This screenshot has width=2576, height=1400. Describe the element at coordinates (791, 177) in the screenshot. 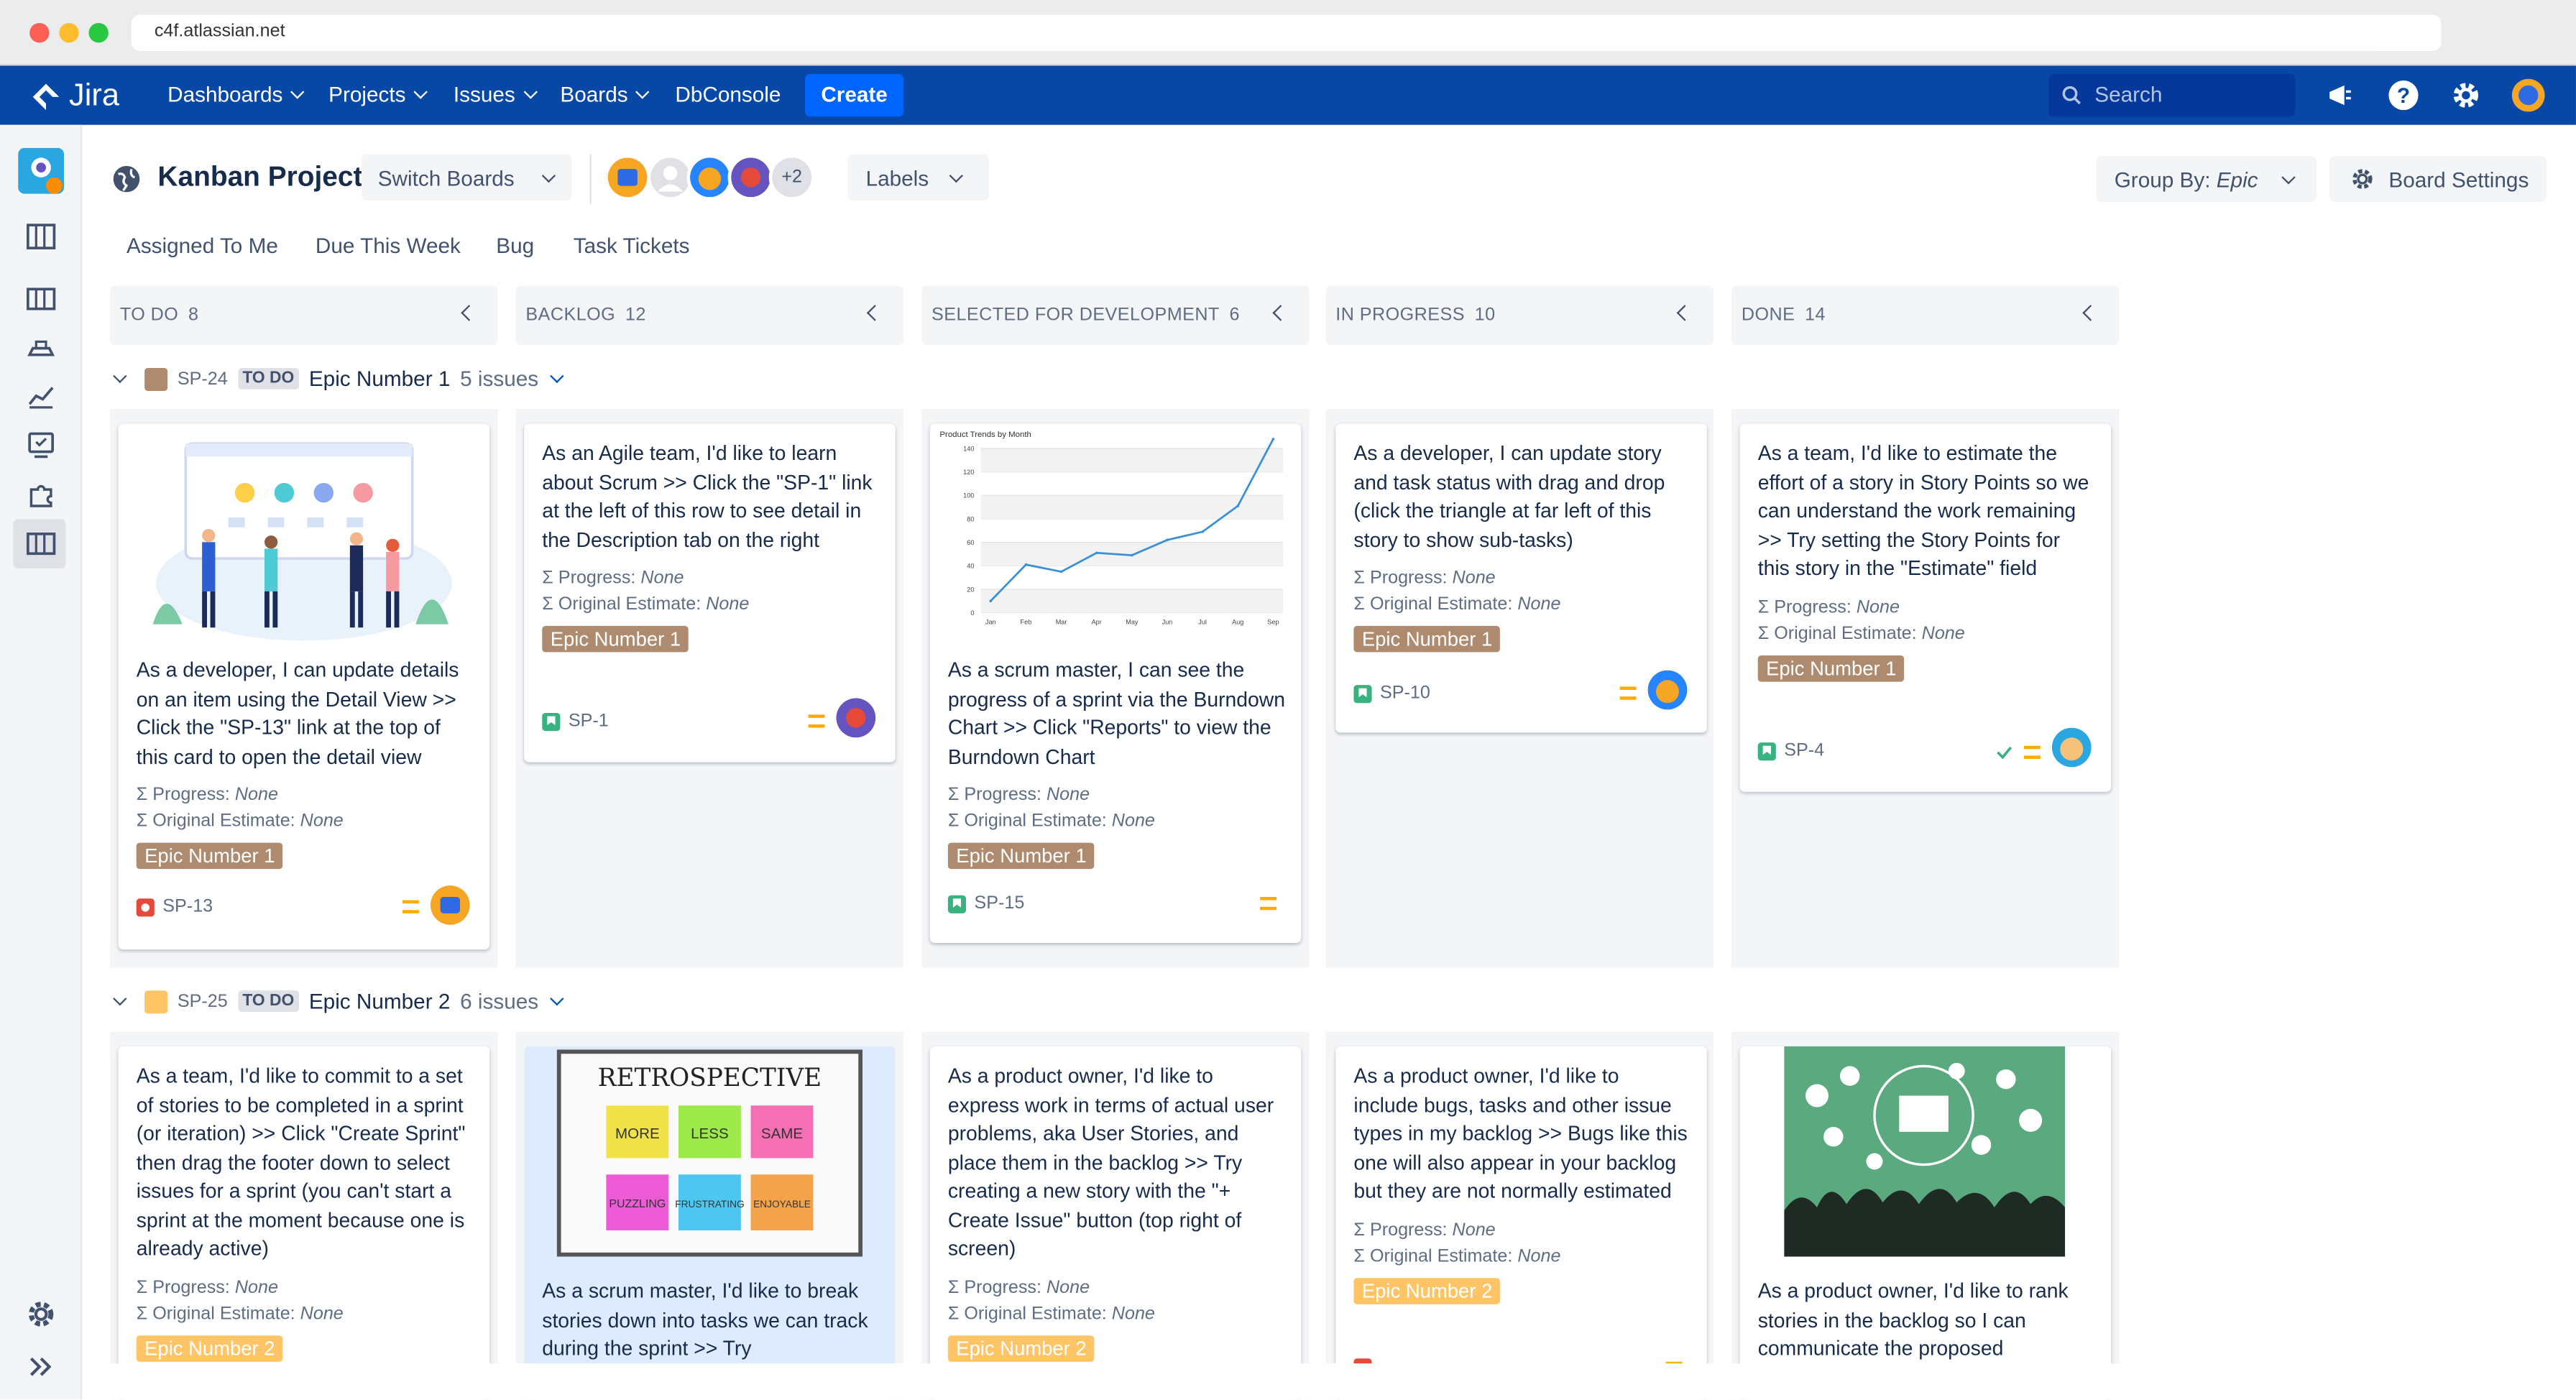

I see `more-avatars-badge: +2` at that location.